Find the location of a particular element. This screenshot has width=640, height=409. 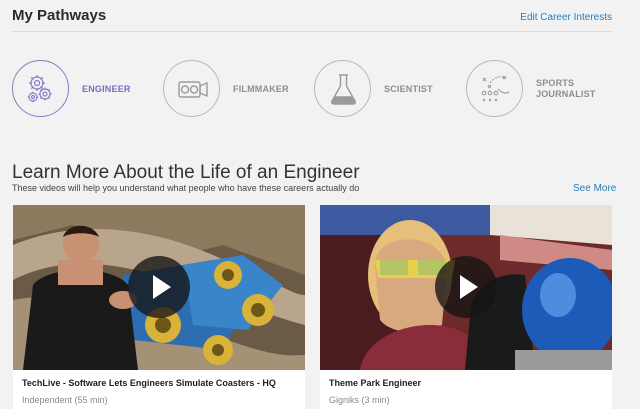

pathway-label: SCIENTIST is located at coordinates (408, 89).